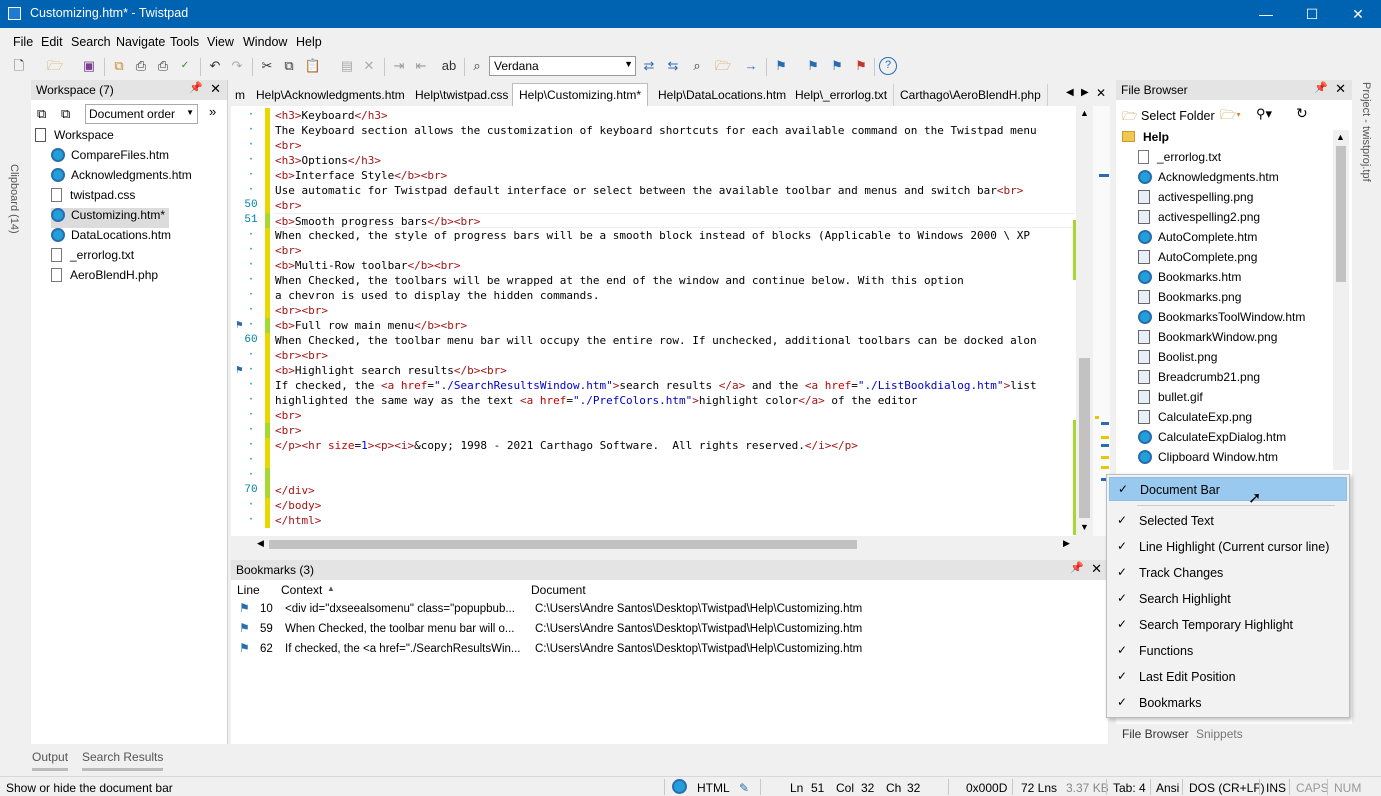  Describe the element at coordinates (1228, 547) in the screenshot. I see `context-menu-item: ✓ Line Highlight (Current cursor line)` at that location.